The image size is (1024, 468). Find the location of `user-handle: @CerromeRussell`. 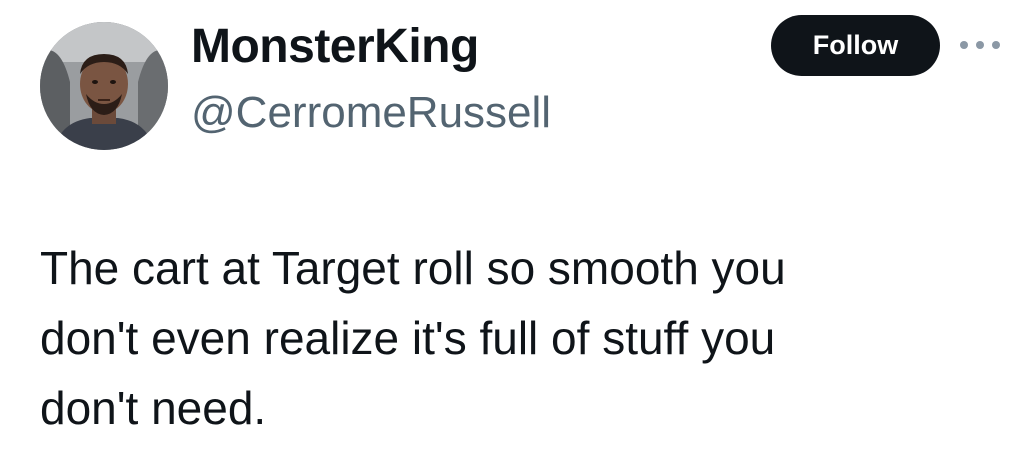

user-handle: @CerromeRussell is located at coordinates (371, 113).